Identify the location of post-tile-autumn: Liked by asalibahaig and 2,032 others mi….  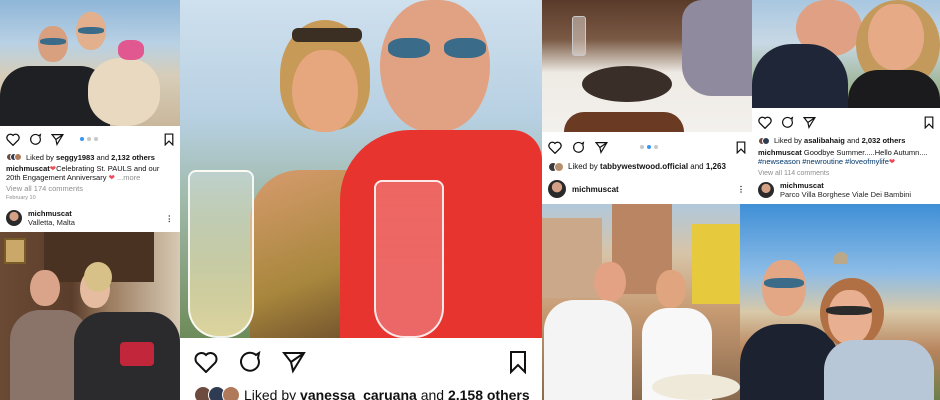
(846, 102).